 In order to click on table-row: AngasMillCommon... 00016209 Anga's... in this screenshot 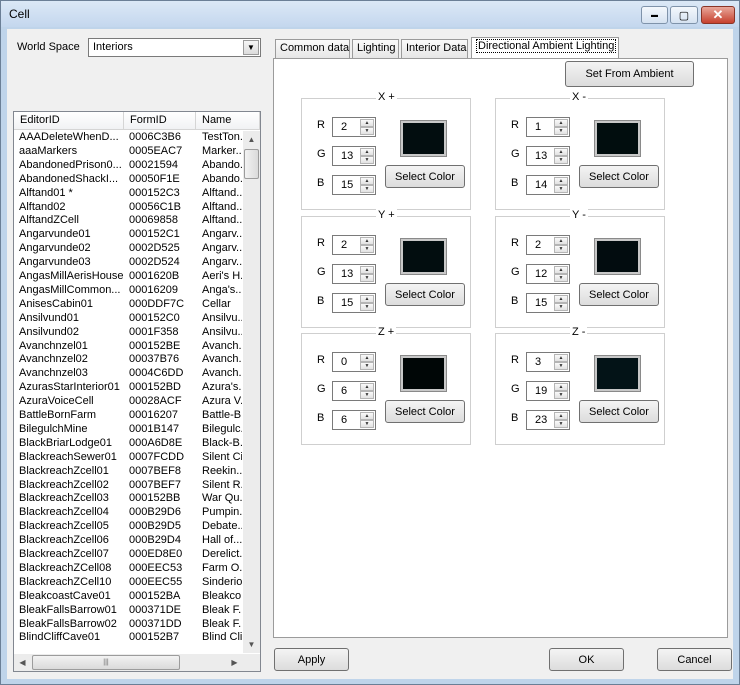, I will do `click(128, 291)`.